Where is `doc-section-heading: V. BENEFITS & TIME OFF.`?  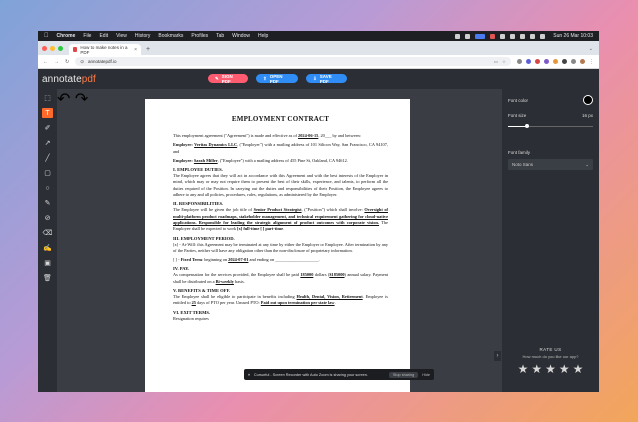
doc-section-heading: V. BENEFITS & TIME OFF. is located at coordinates (202, 291).